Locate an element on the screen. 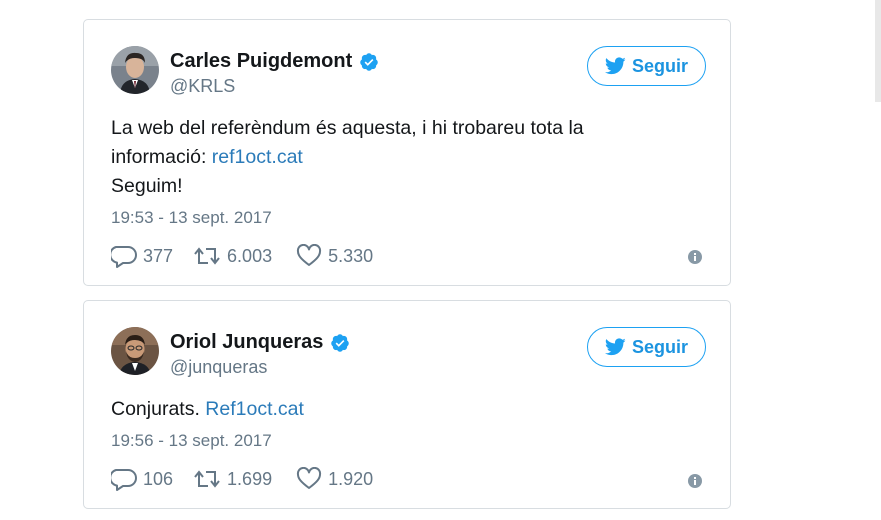  tweet-link: Ref1oct.cat is located at coordinates (254, 409).